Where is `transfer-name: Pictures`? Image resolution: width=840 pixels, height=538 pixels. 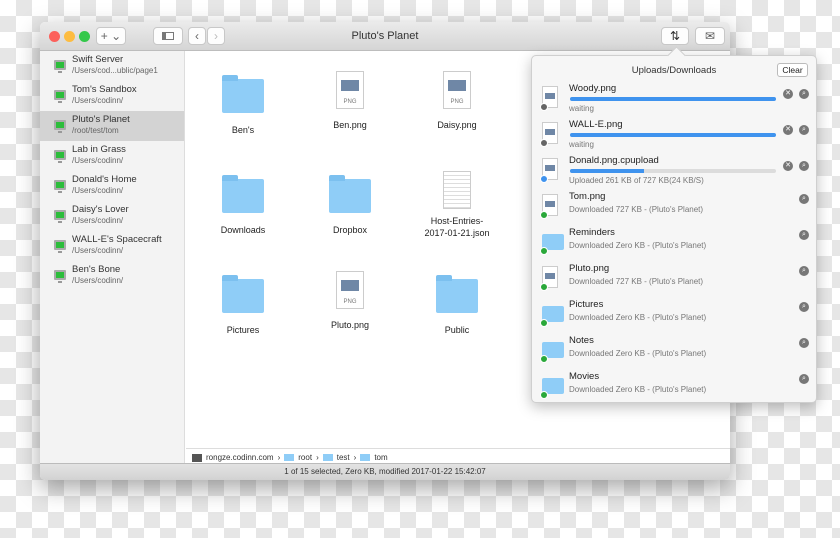 transfer-name: Pictures is located at coordinates (586, 304).